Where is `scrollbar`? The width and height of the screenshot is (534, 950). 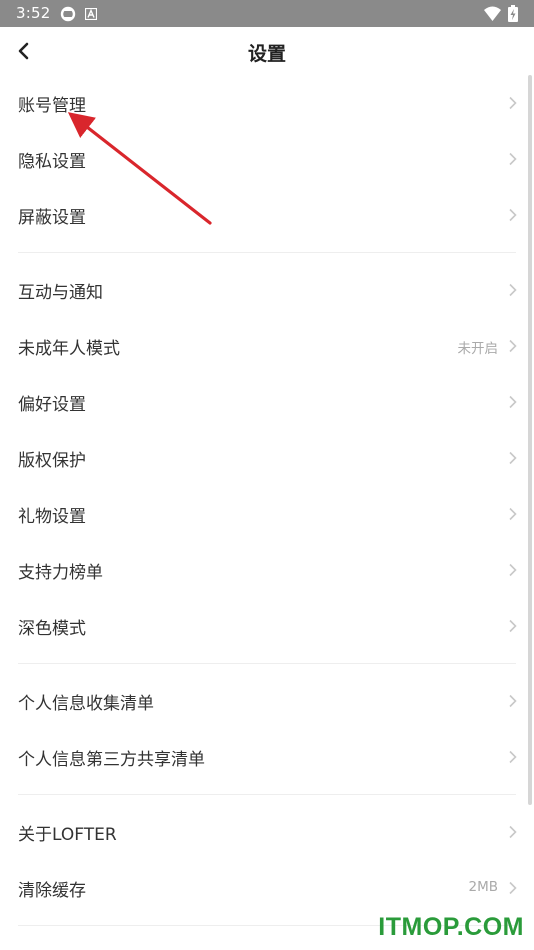 scrollbar is located at coordinates (530, 440).